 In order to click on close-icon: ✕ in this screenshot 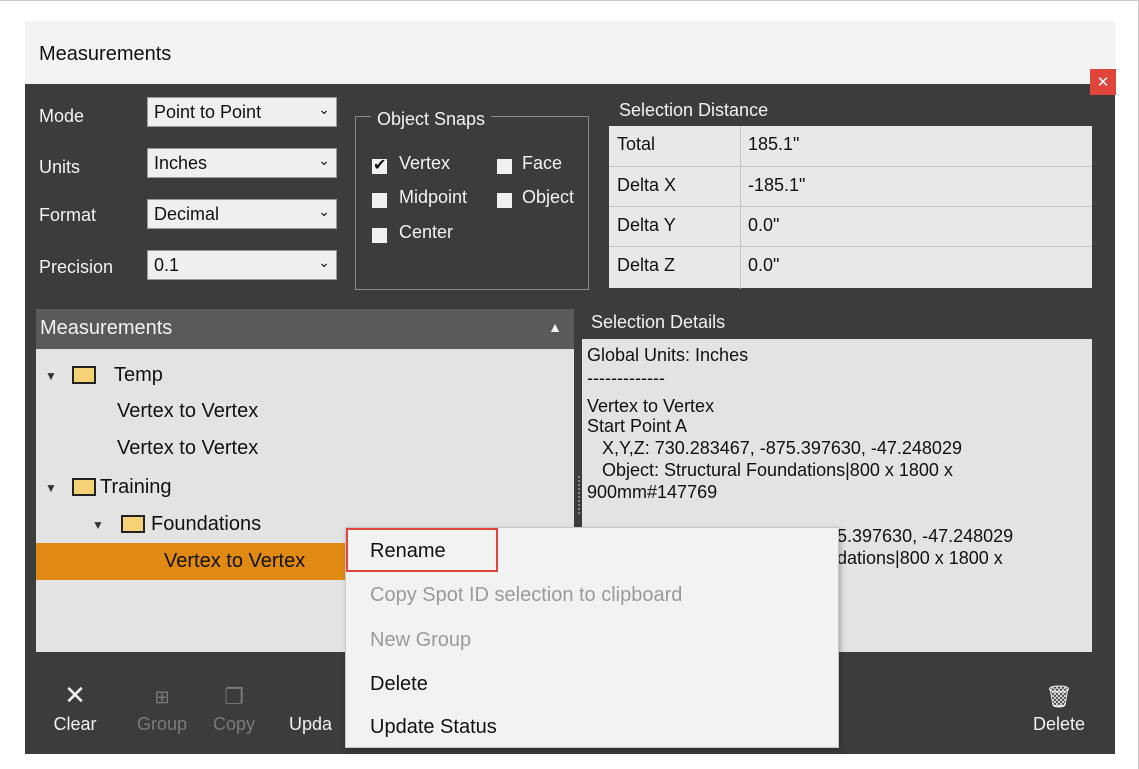, I will do `click(1103, 82)`.